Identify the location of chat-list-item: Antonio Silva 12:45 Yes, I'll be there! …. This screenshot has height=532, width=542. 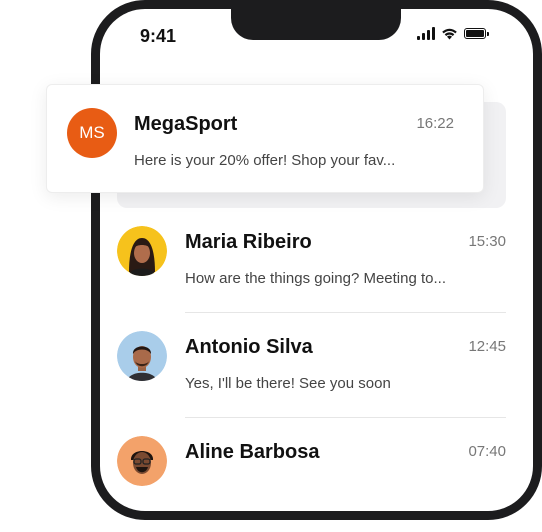
(311, 374).